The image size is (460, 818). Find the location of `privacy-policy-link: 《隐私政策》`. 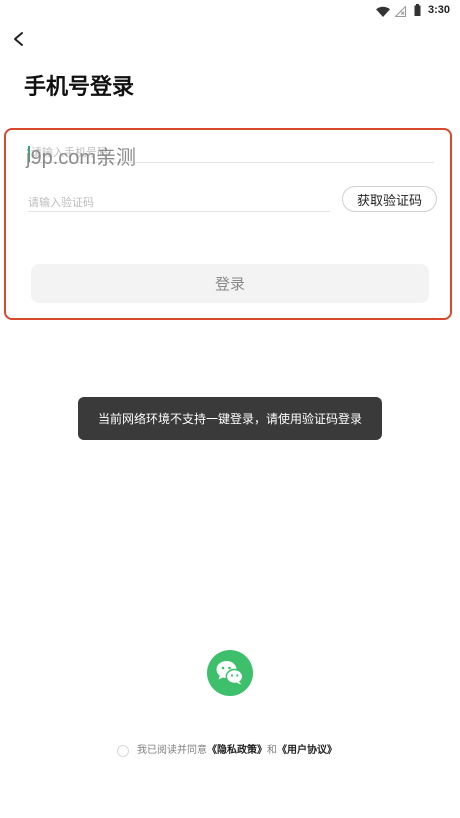

privacy-policy-link: 《隐私政策》 is located at coordinates (237, 750).